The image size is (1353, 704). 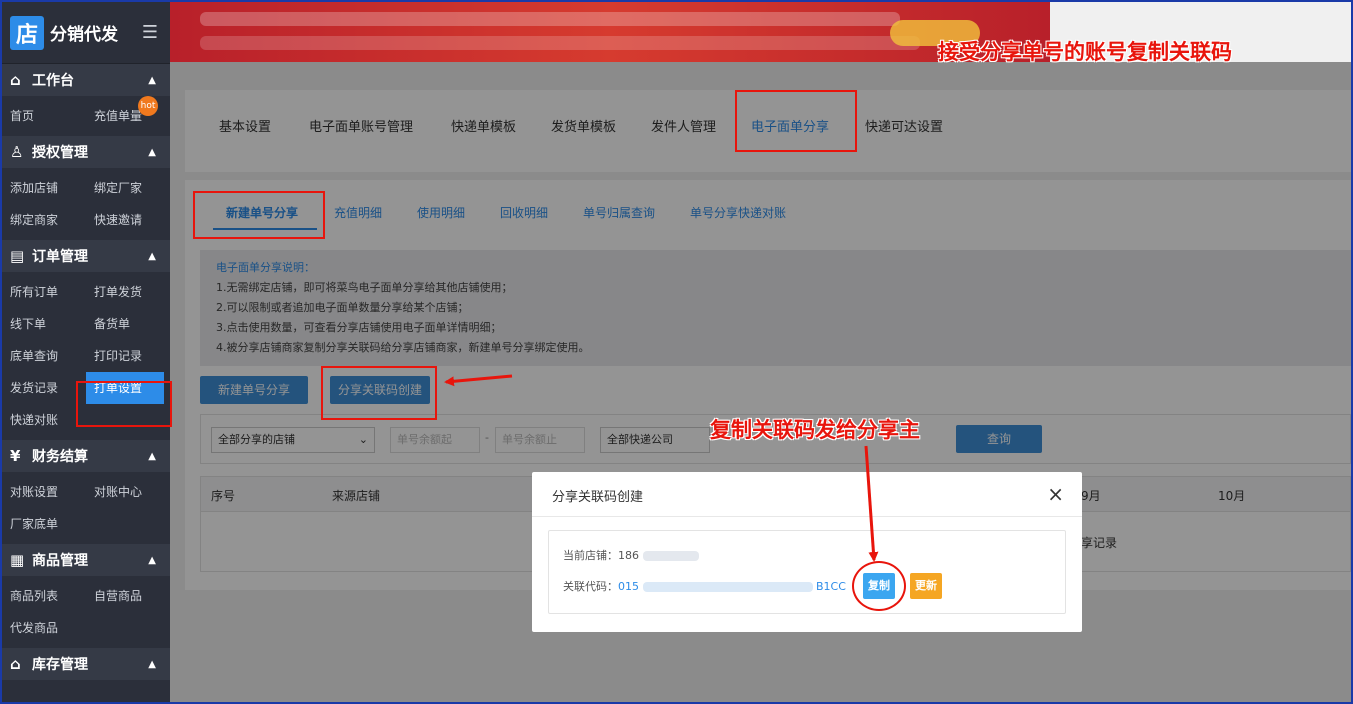 What do you see at coordinates (44, 596) in the screenshot?
I see `sidebar-item-product-list: 商品列表` at bounding box center [44, 596].